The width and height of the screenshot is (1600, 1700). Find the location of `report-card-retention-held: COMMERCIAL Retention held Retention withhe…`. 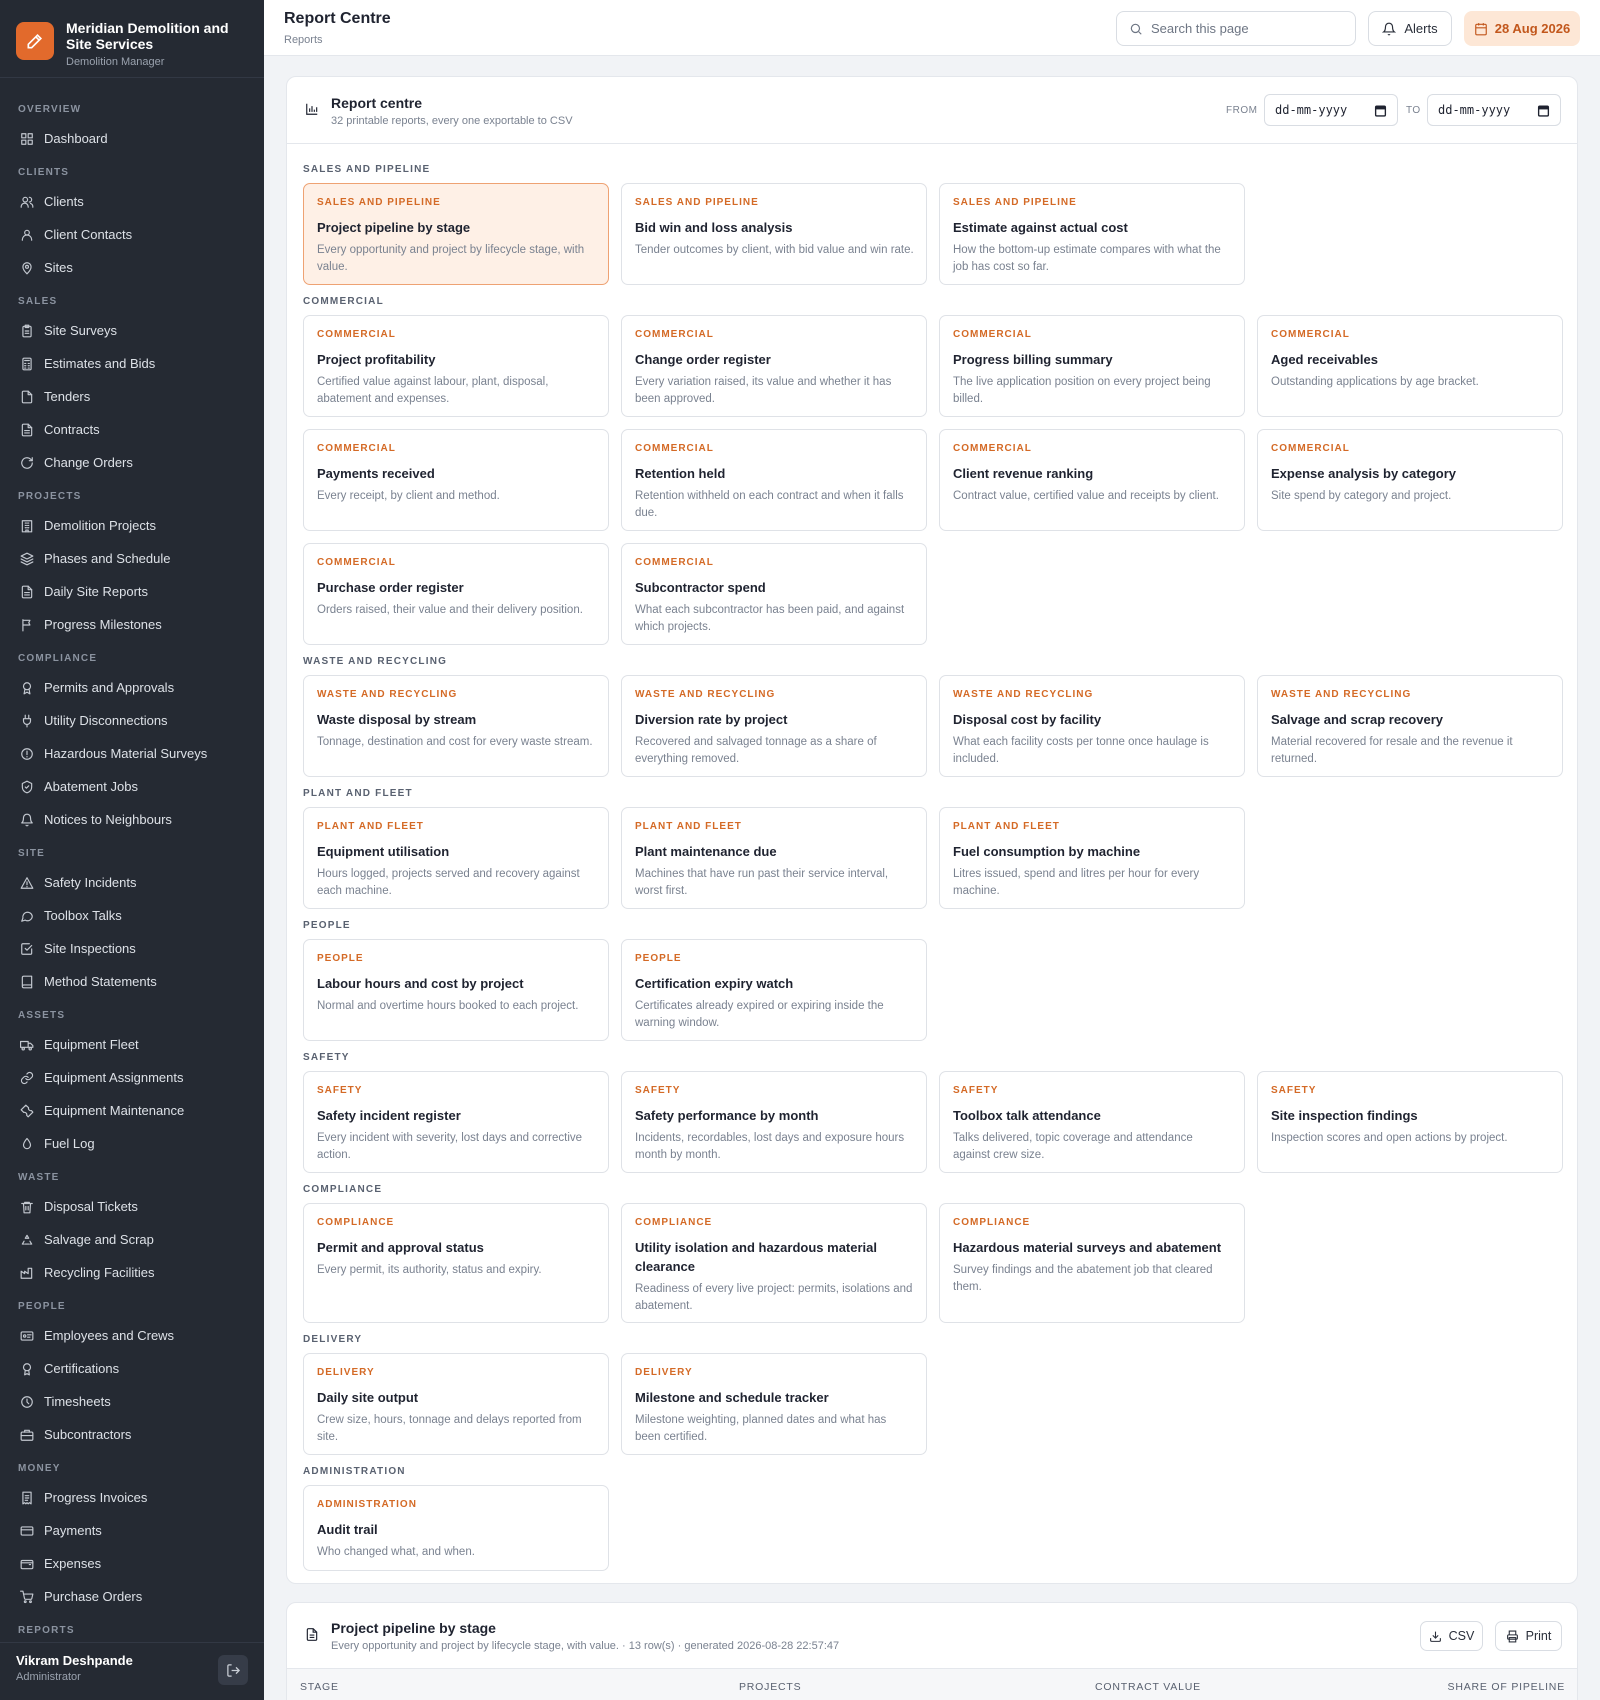

report-card-retention-held: COMMERCIAL Retention held Retention withhe… is located at coordinates (774, 480).